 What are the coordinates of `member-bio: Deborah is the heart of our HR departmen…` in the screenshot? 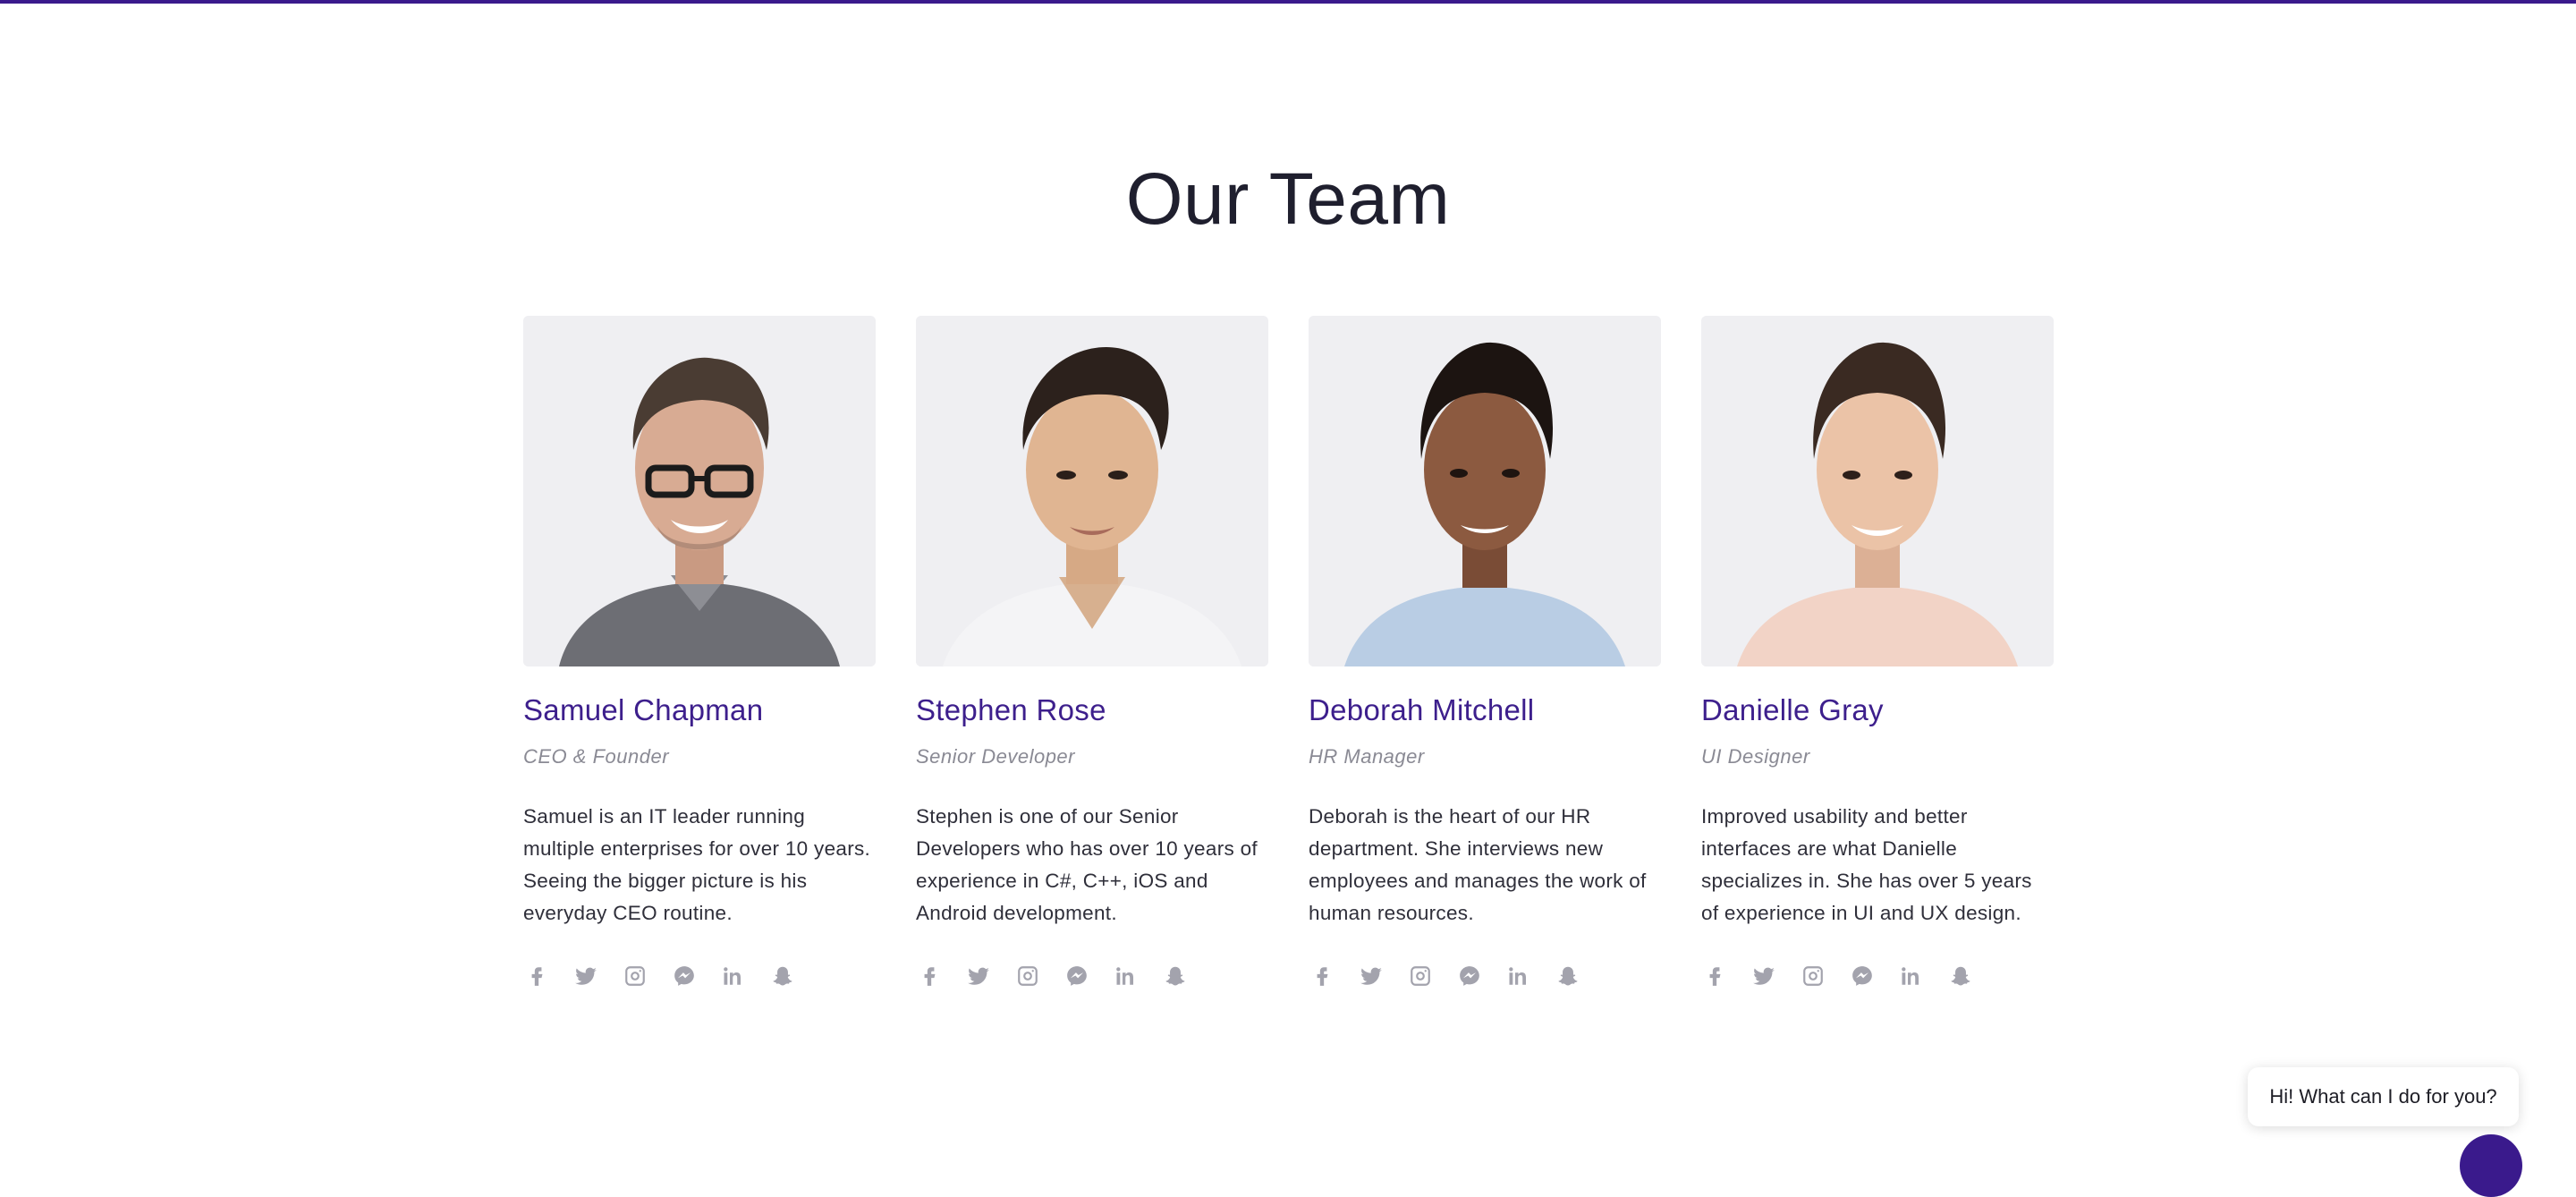 It's located at (1478, 865).